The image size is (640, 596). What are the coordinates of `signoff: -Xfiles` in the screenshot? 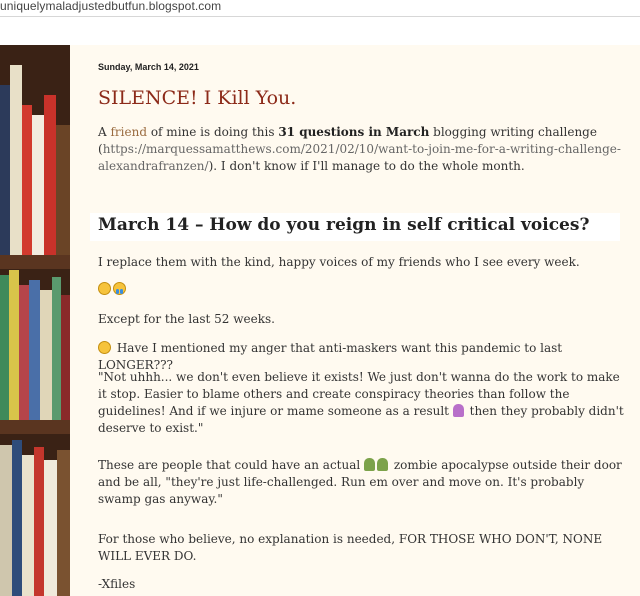 It's located at (117, 584).